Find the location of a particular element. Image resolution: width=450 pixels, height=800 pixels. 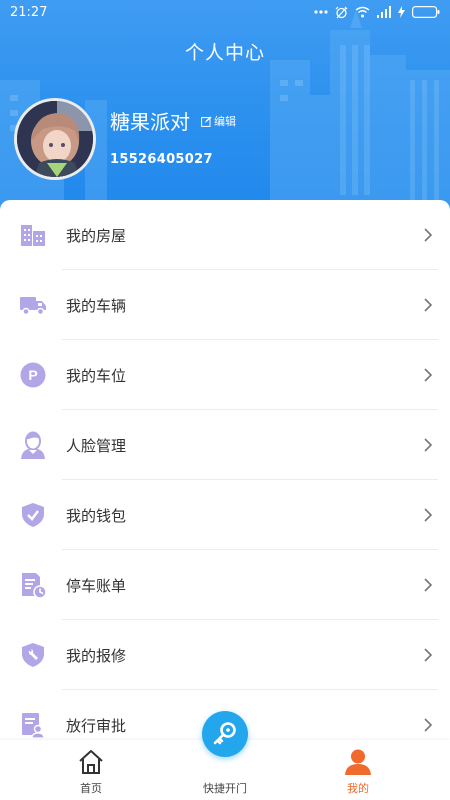

menu-item-my-repair: 我的报修 is located at coordinates (225, 655).